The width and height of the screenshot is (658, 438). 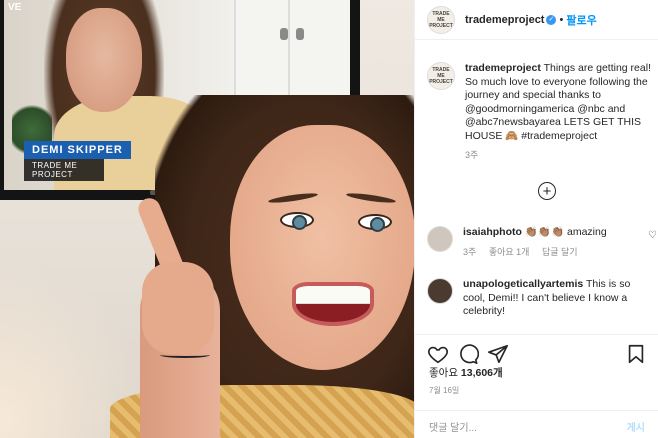 What do you see at coordinates (15, 7) in the screenshot?
I see `tv-live-badge: VE` at bounding box center [15, 7].